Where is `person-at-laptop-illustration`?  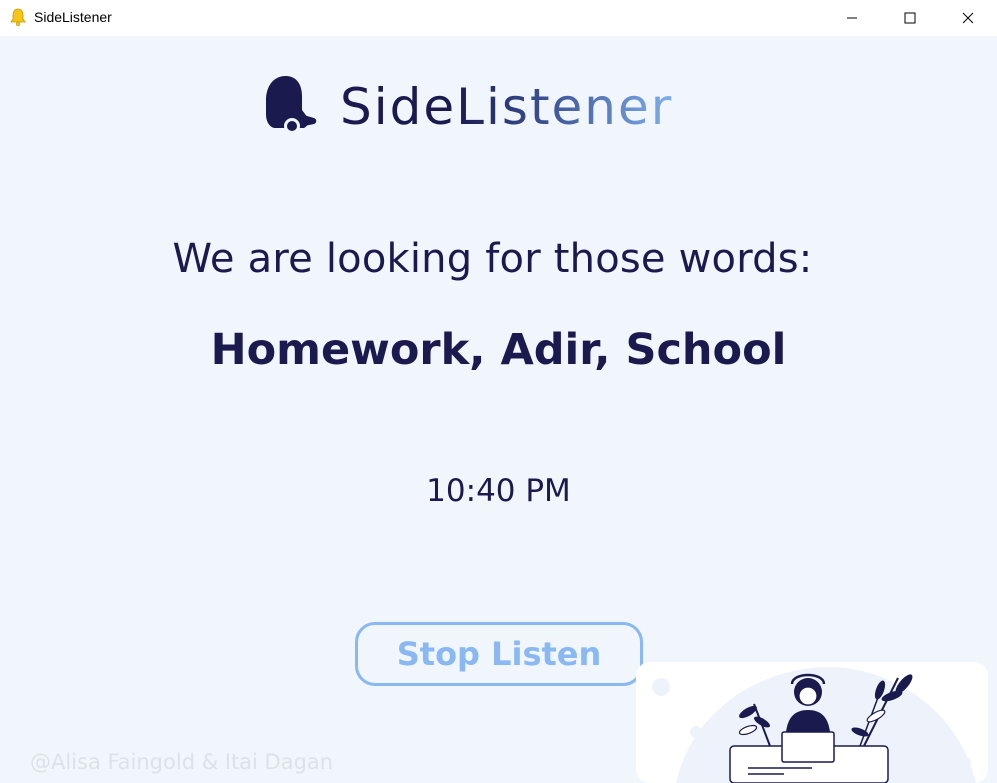
person-at-laptop-illustration is located at coordinates (812, 722).